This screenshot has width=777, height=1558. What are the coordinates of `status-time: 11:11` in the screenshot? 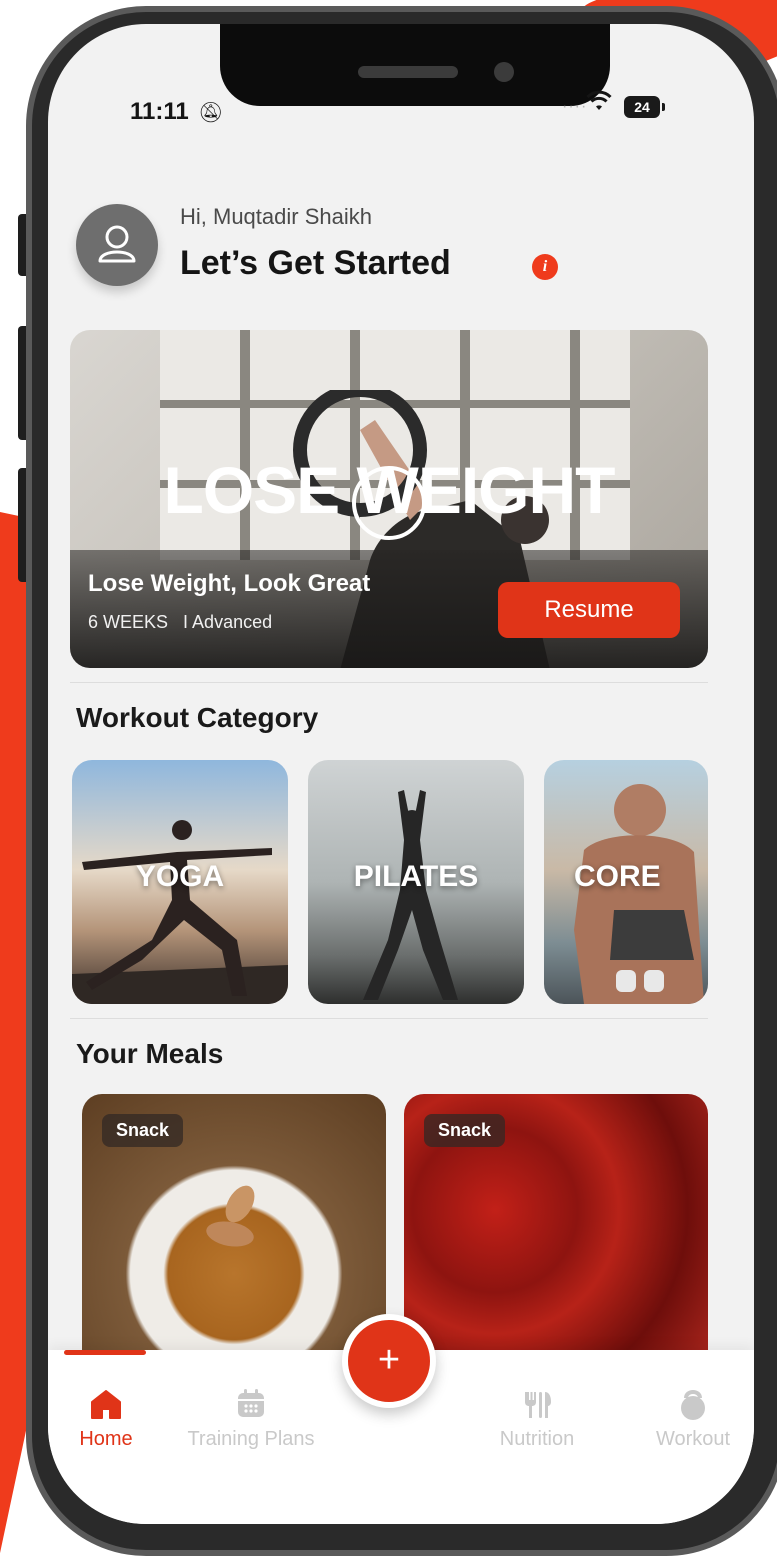 It's located at (159, 111).